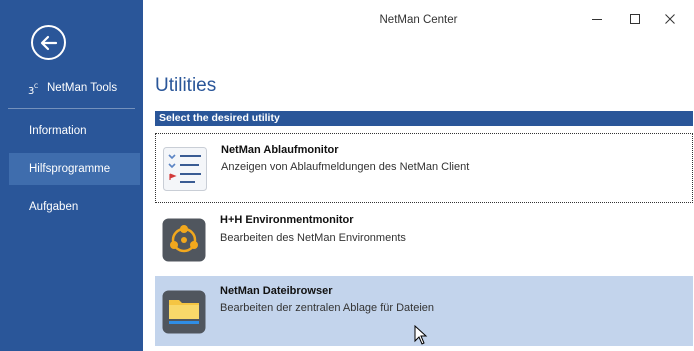  I want to click on folder-browser-icon, so click(184, 312).